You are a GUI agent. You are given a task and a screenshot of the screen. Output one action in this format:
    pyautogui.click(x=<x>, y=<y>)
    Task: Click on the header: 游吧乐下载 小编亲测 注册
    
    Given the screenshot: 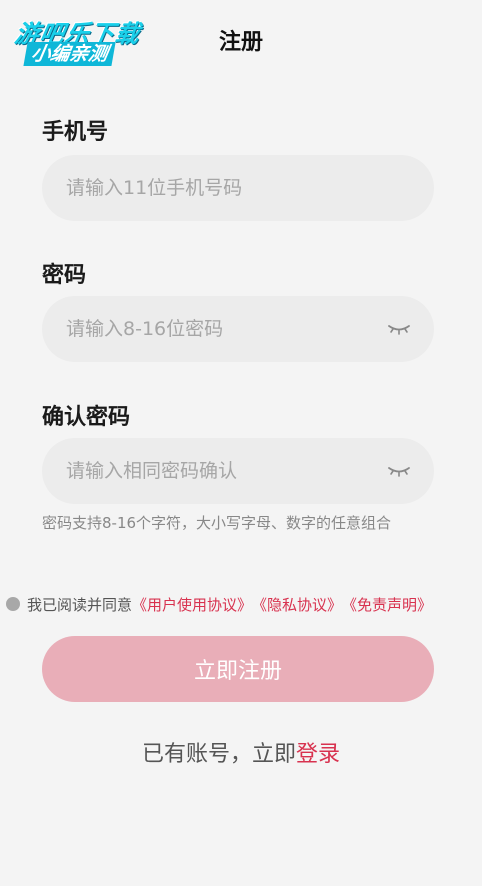 What is the action you would take?
    pyautogui.click(x=241, y=40)
    